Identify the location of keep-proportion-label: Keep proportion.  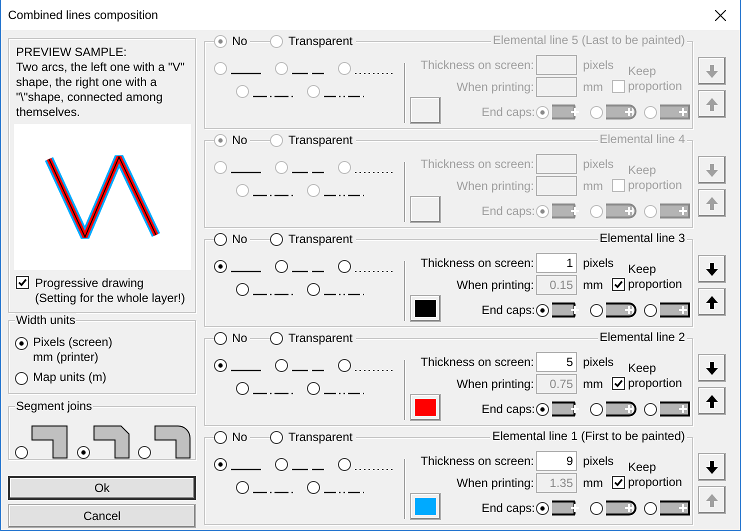
(656, 277).